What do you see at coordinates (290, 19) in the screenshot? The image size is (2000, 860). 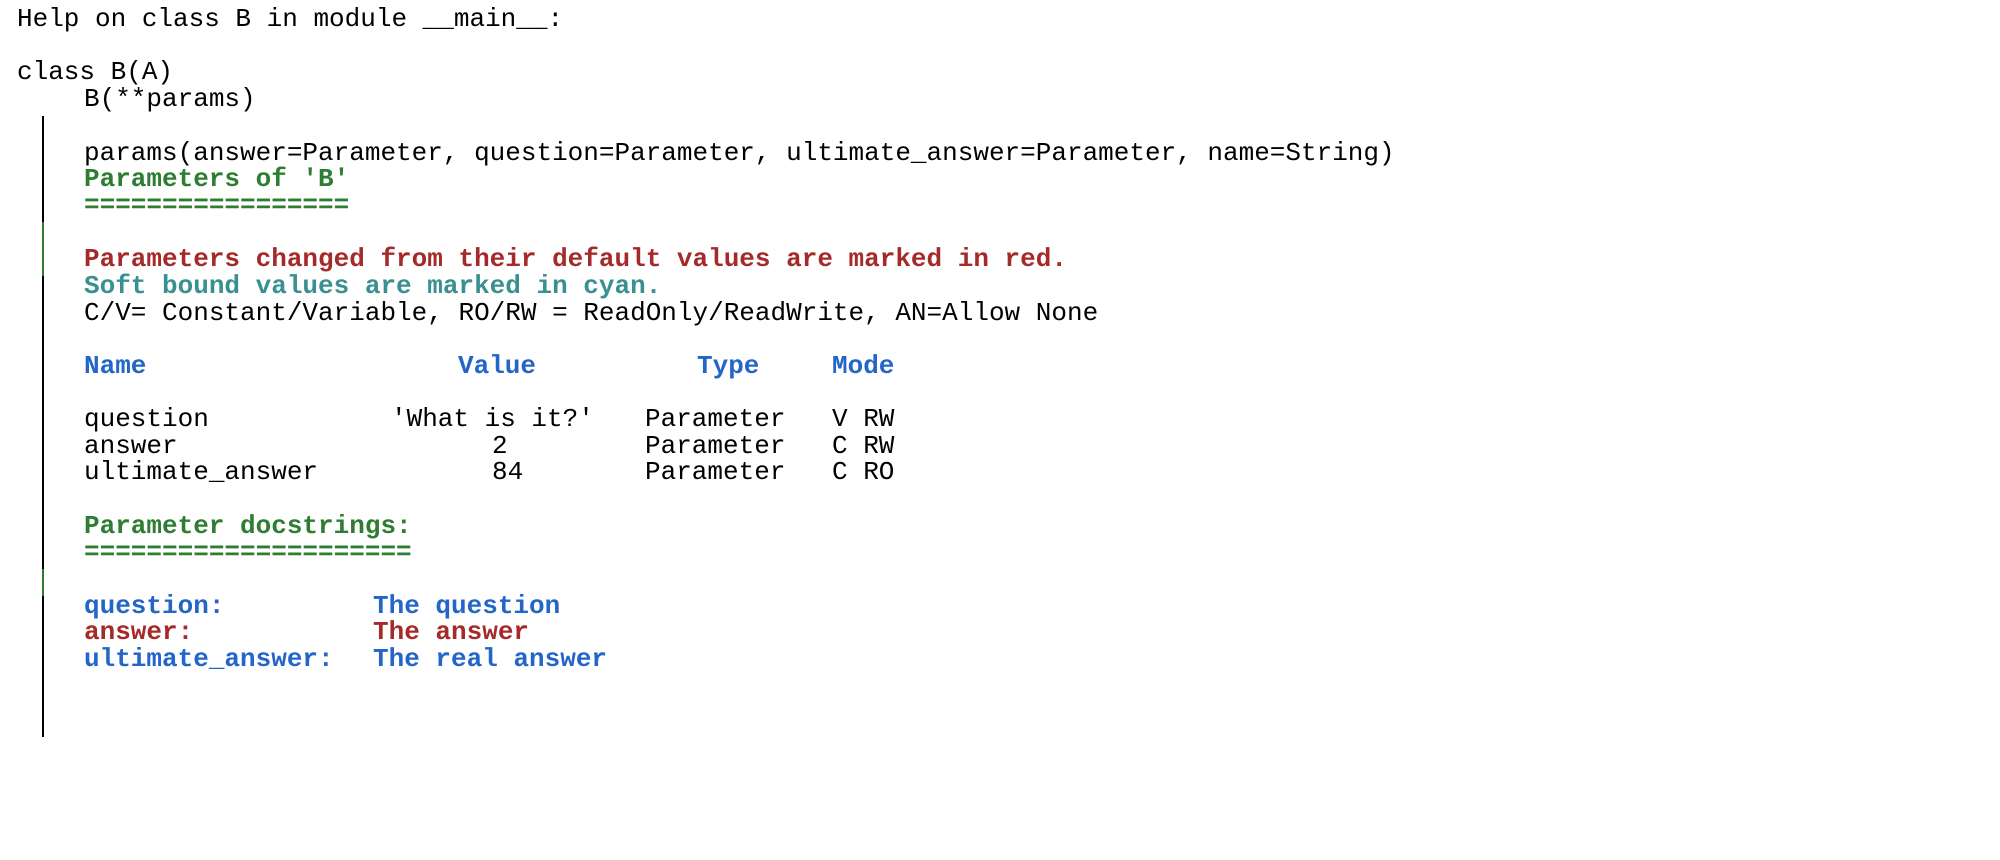 I see `help-heading: Help on class B in module __main__:` at bounding box center [290, 19].